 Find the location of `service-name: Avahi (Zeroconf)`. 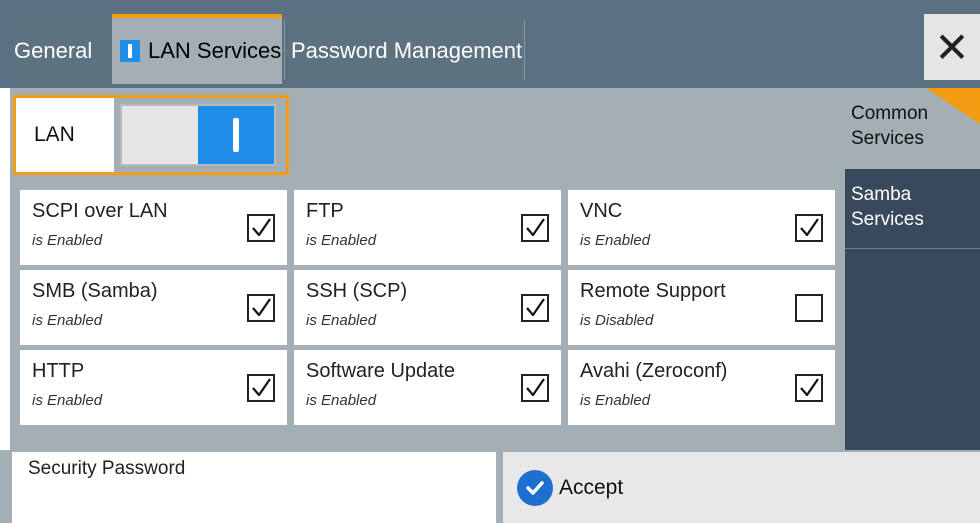

service-name: Avahi (Zeroconf) is located at coordinates (654, 371).